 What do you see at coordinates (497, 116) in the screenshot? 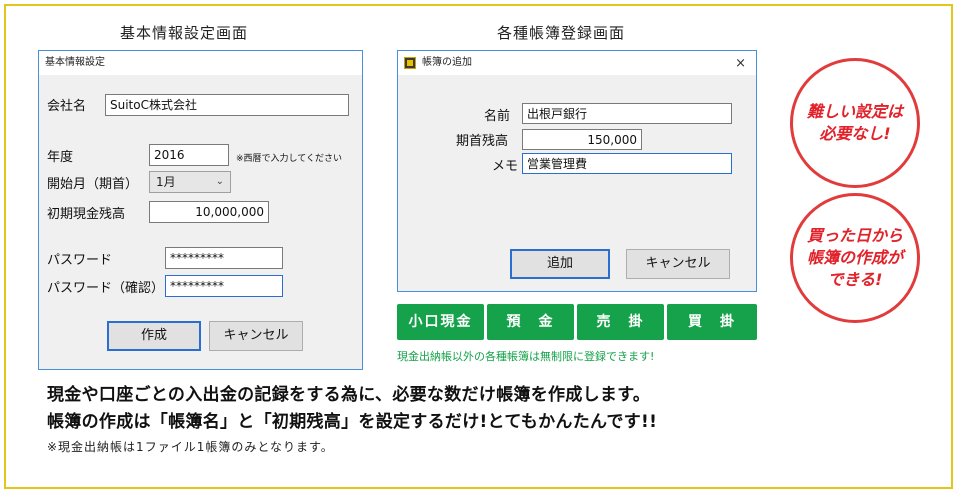
I see `ledger-name-label: 名前` at bounding box center [497, 116].